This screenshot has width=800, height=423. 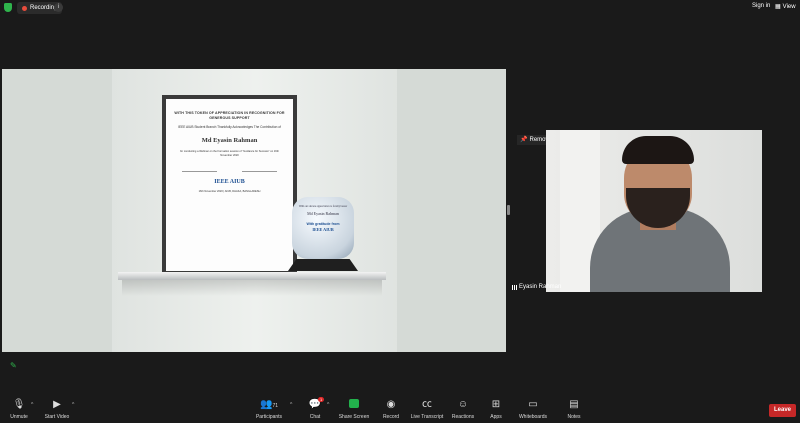 I want to click on top-bar: Recording i Sign in ▦ View, so click(x=400, y=8).